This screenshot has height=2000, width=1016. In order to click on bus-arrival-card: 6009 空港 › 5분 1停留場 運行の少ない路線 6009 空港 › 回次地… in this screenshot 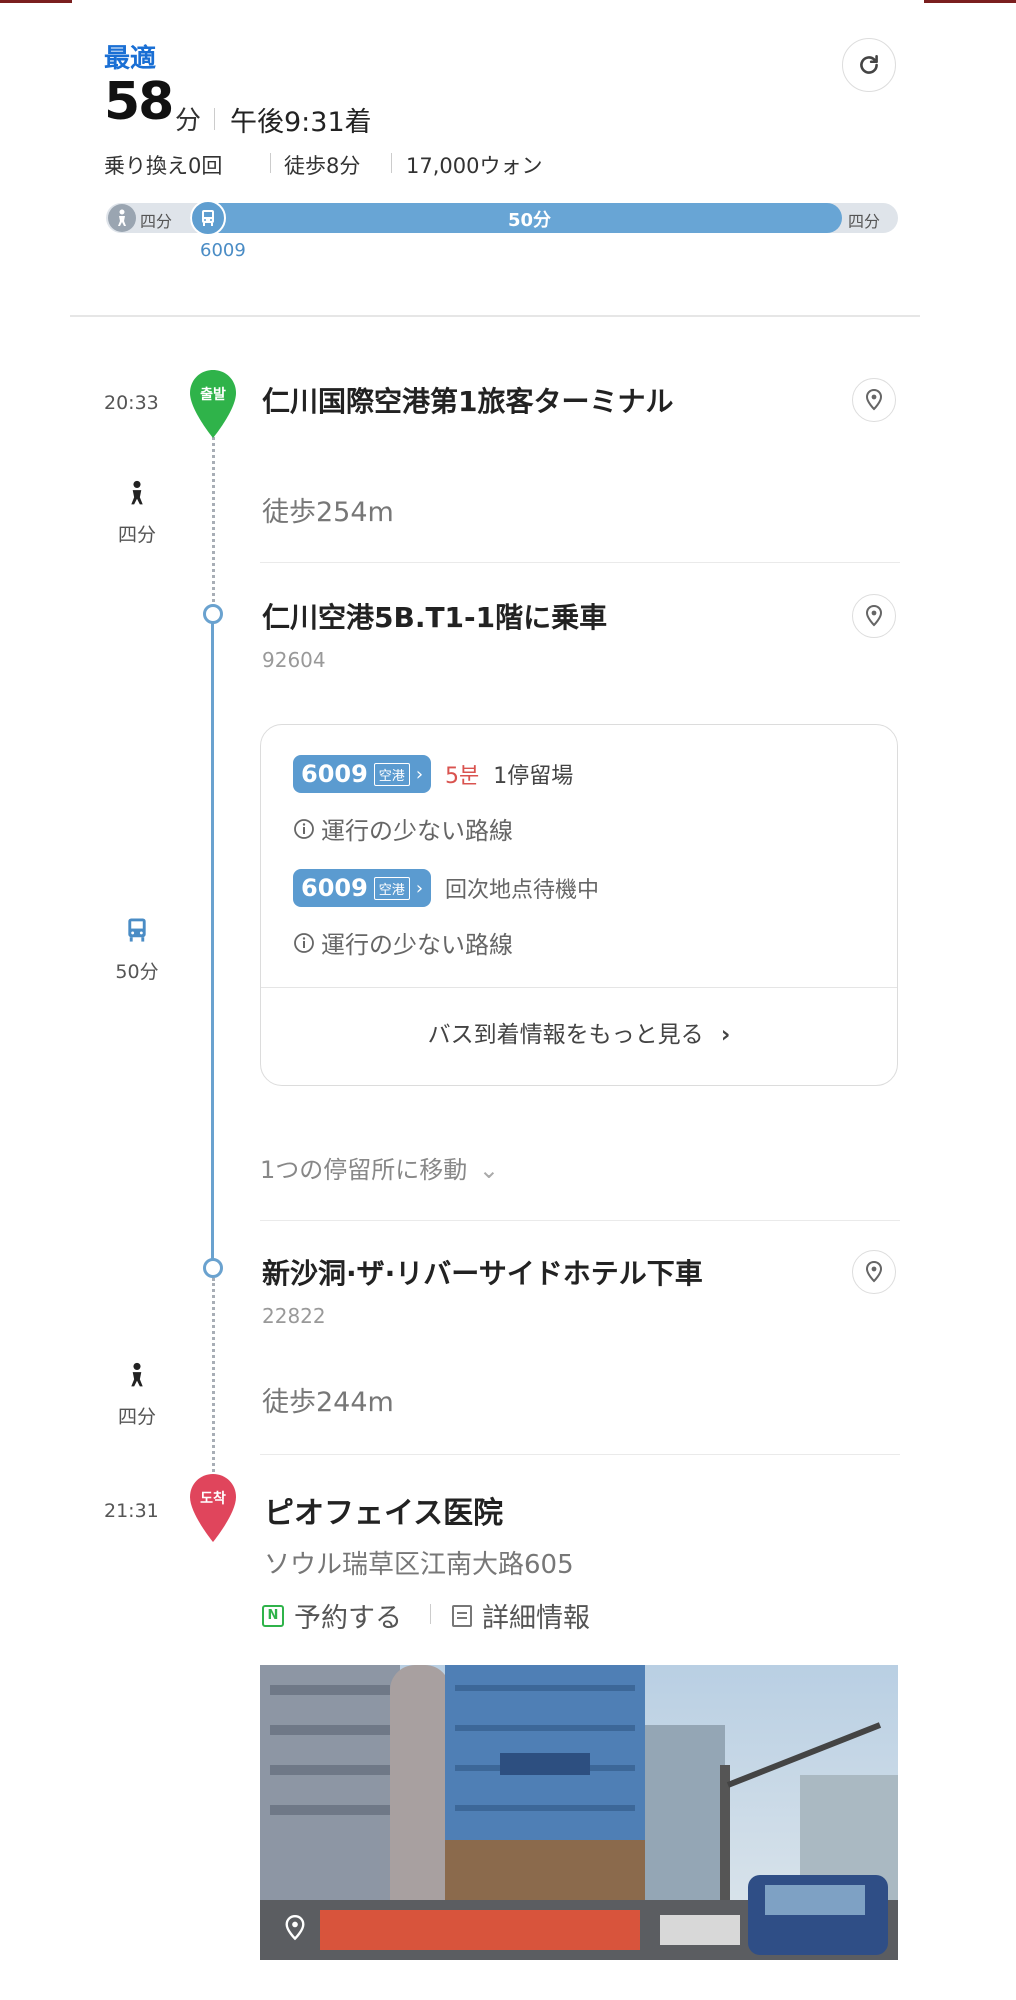, I will do `click(579, 905)`.